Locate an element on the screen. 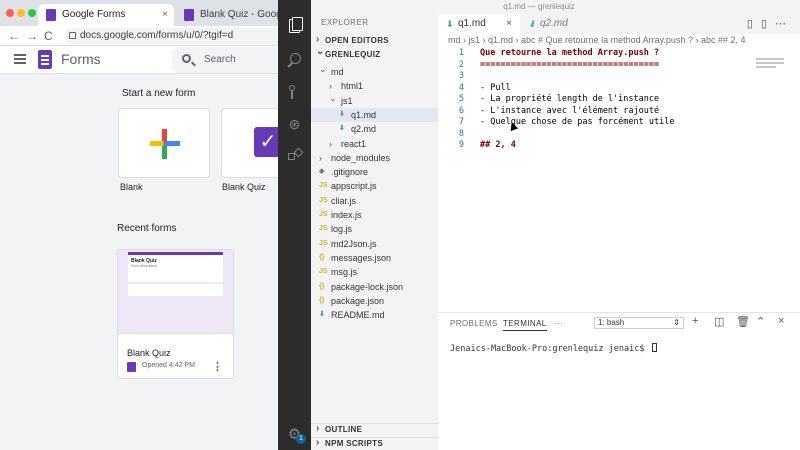 The width and height of the screenshot is (800, 450). url-field: docs.google.com/forms/u/0/?tgif=d is located at coordinates (182, 36).